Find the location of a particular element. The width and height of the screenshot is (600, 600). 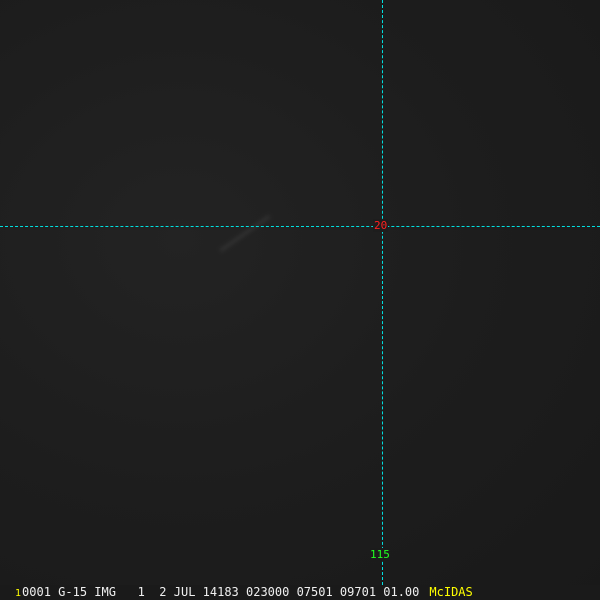

latitude-label: 20 is located at coordinates (381, 225).